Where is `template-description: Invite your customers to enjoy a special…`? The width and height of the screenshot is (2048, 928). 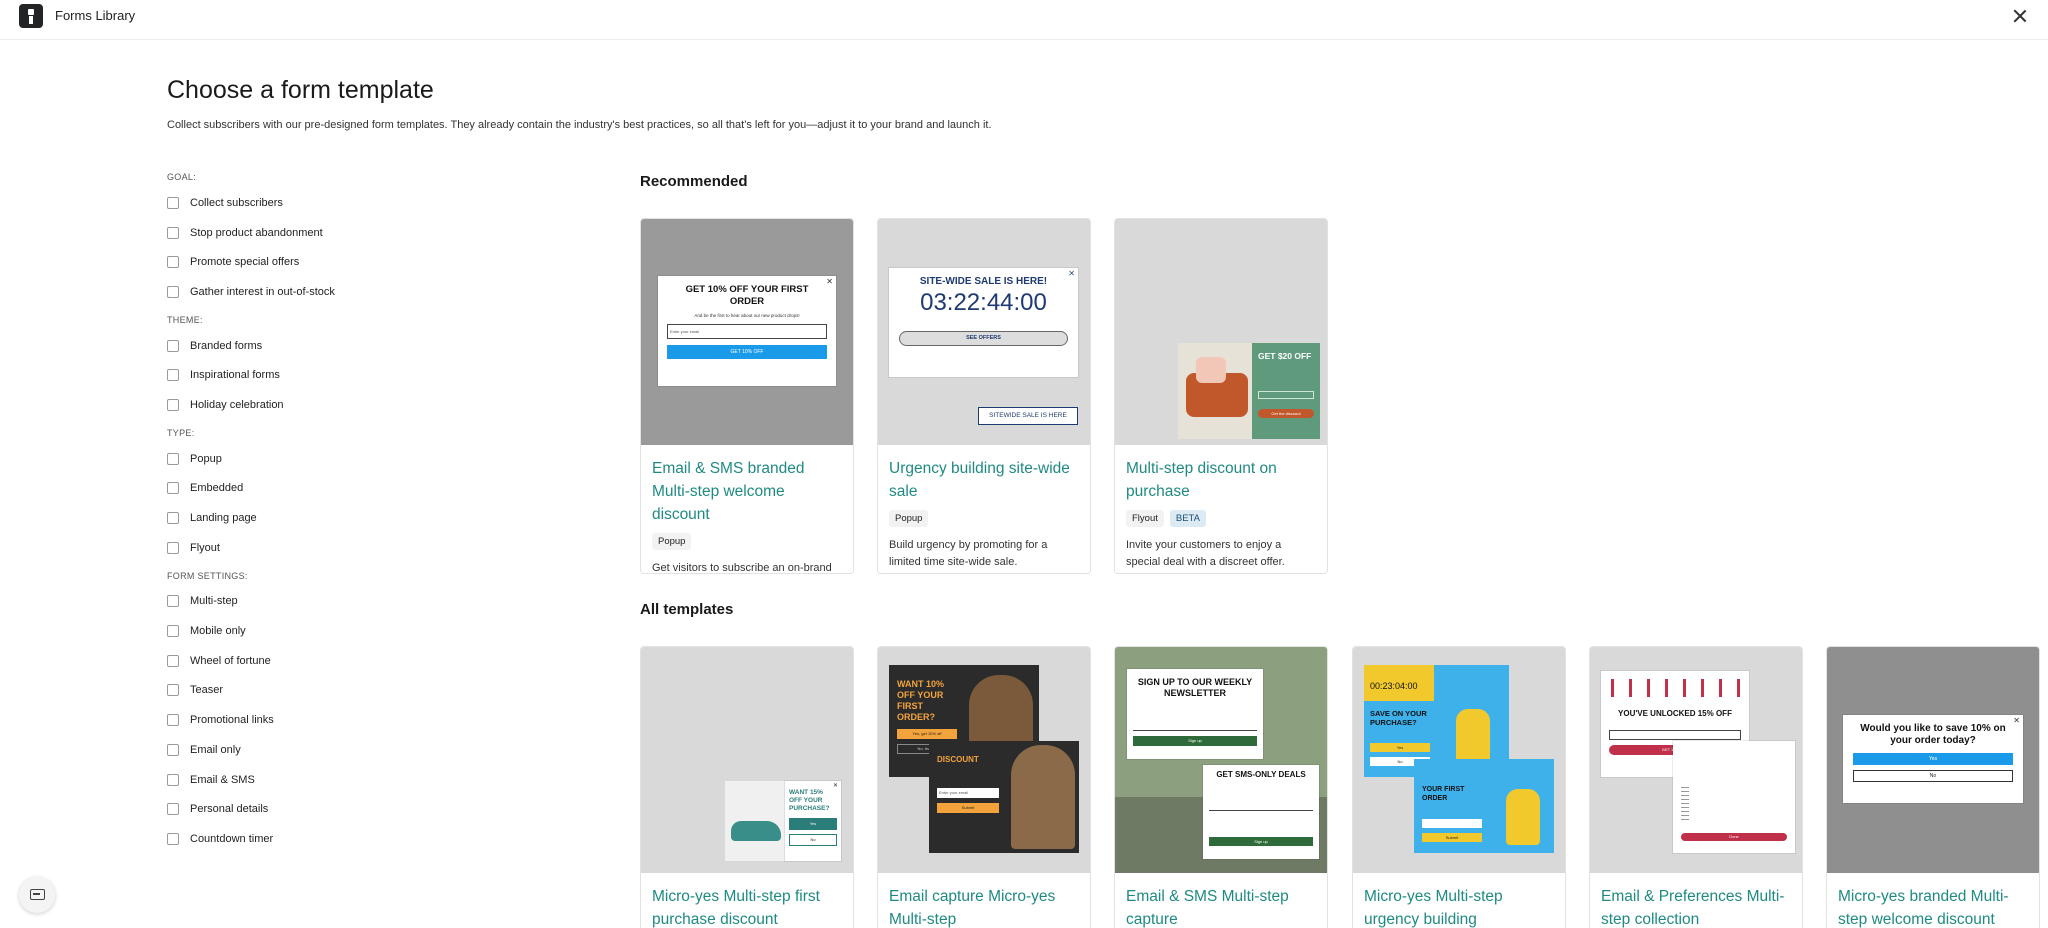
template-description: Invite your customers to enjoy a special… is located at coordinates (1205, 553).